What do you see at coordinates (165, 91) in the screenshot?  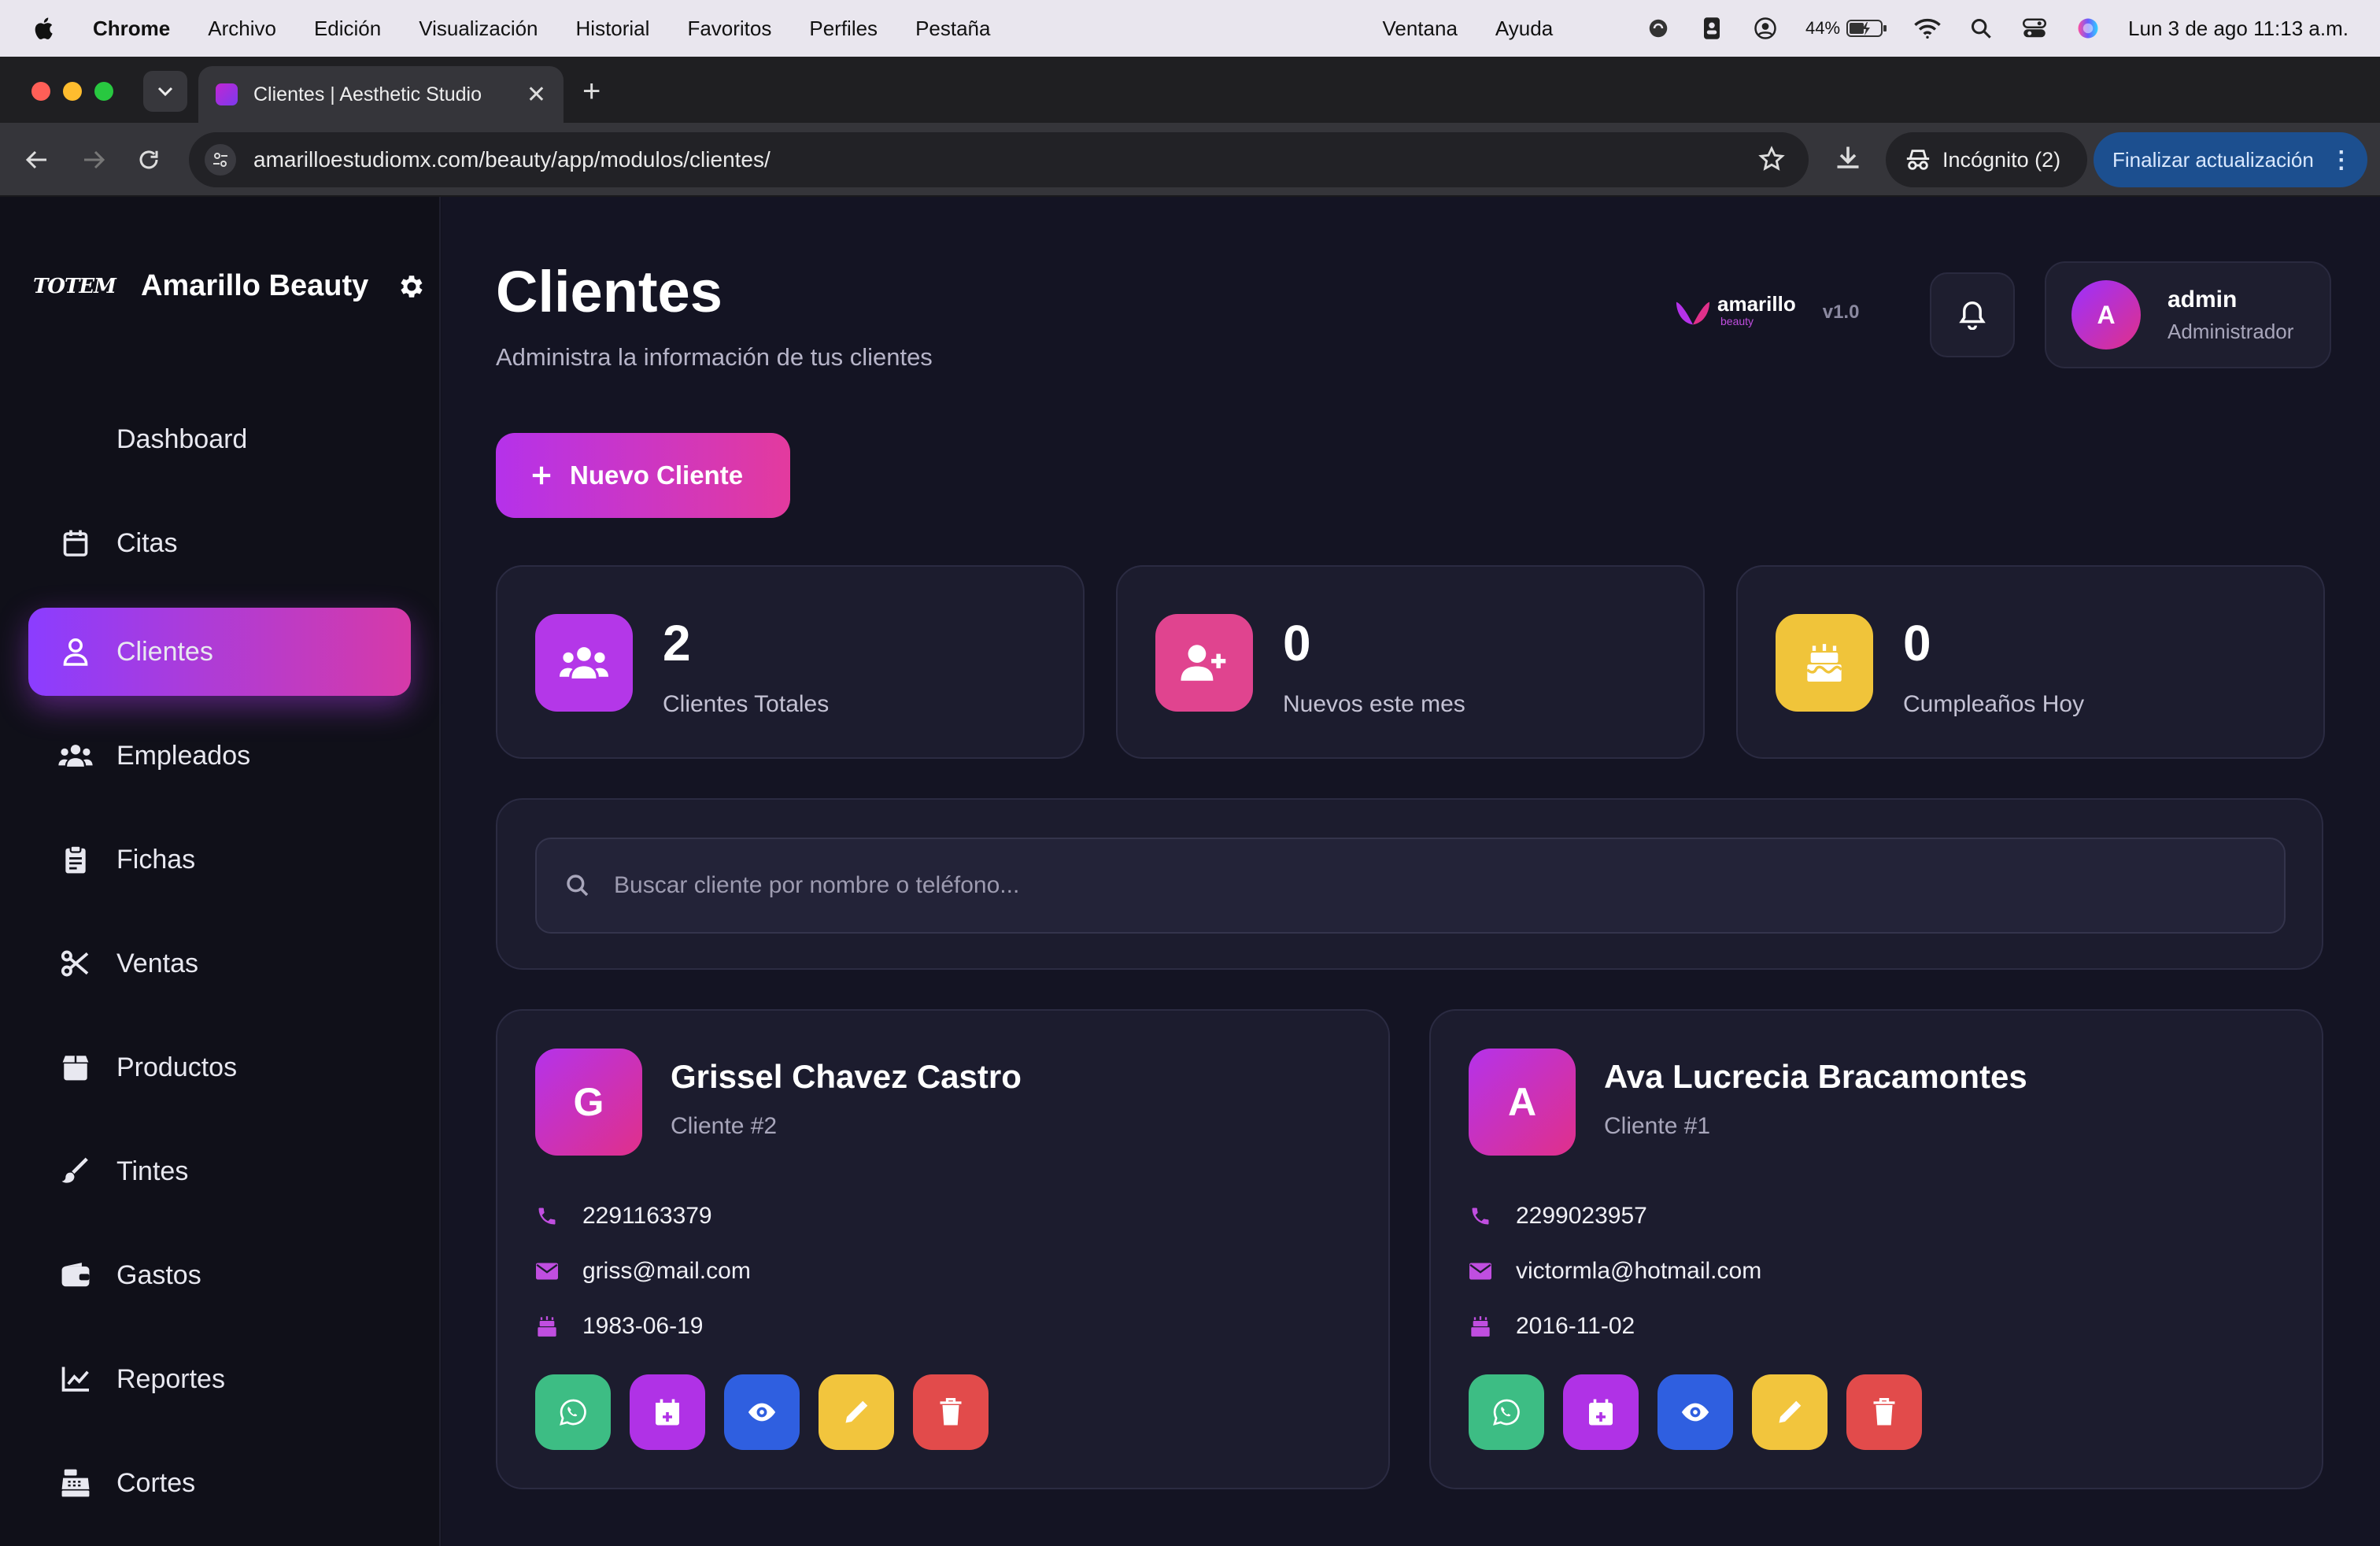 I see `tab-search-button` at bounding box center [165, 91].